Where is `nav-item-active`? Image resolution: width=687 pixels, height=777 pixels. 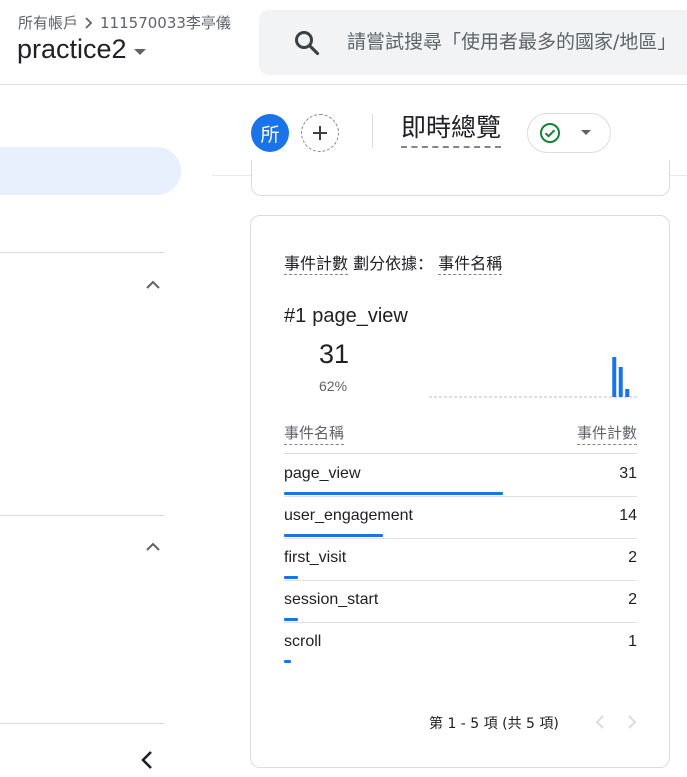
nav-item-active is located at coordinates (90, 171).